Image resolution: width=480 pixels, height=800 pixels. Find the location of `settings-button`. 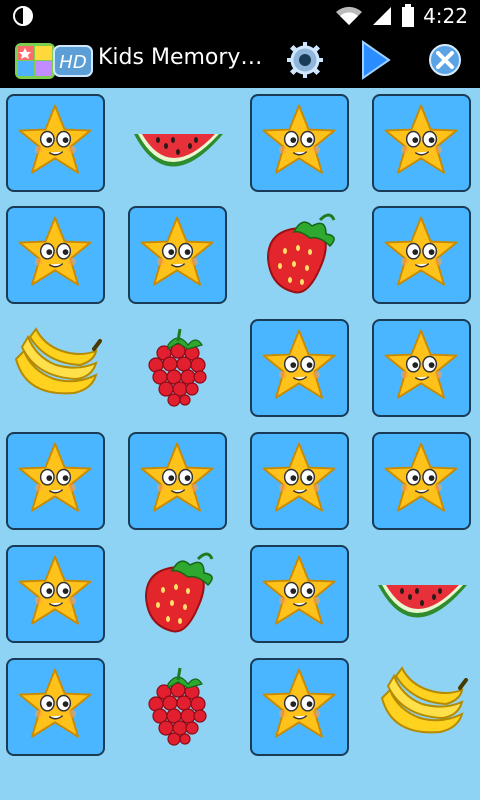

settings-button is located at coordinates (305, 60).